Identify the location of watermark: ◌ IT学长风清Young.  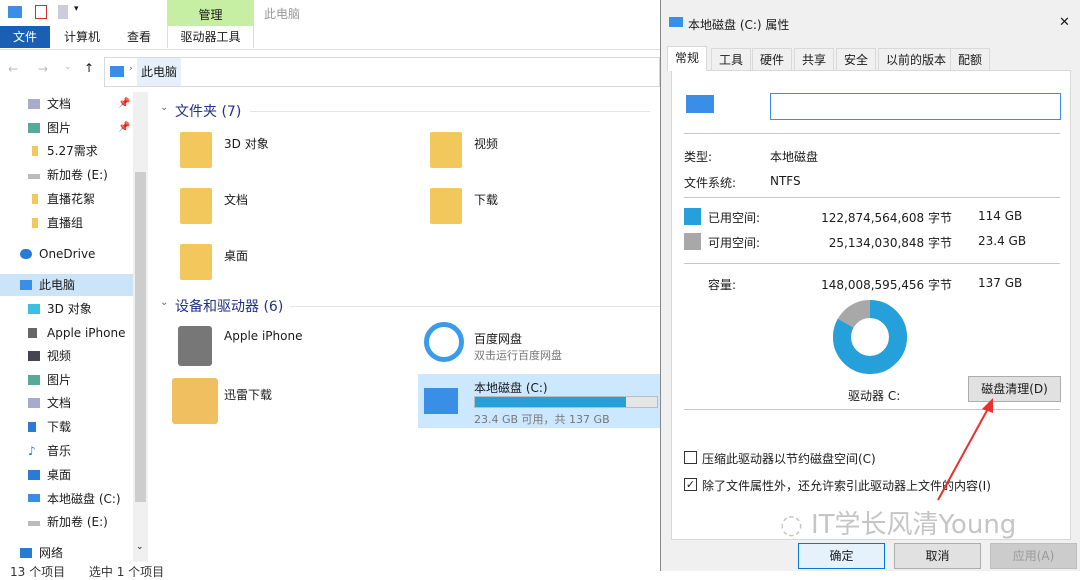
(898, 522).